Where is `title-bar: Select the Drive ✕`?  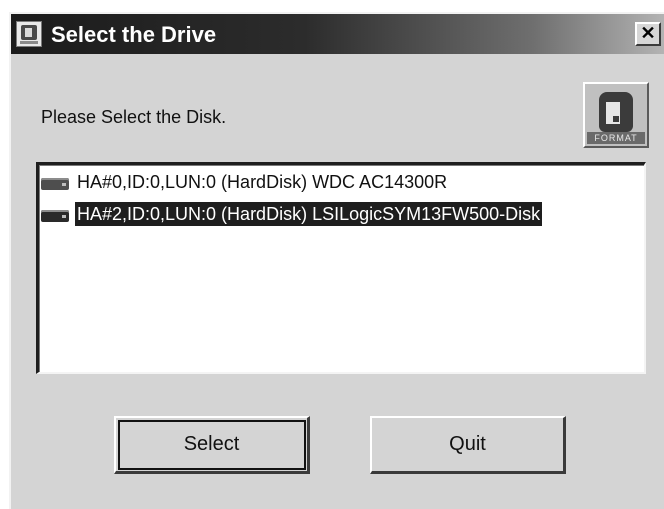 title-bar: Select the Drive ✕ is located at coordinates (337, 34).